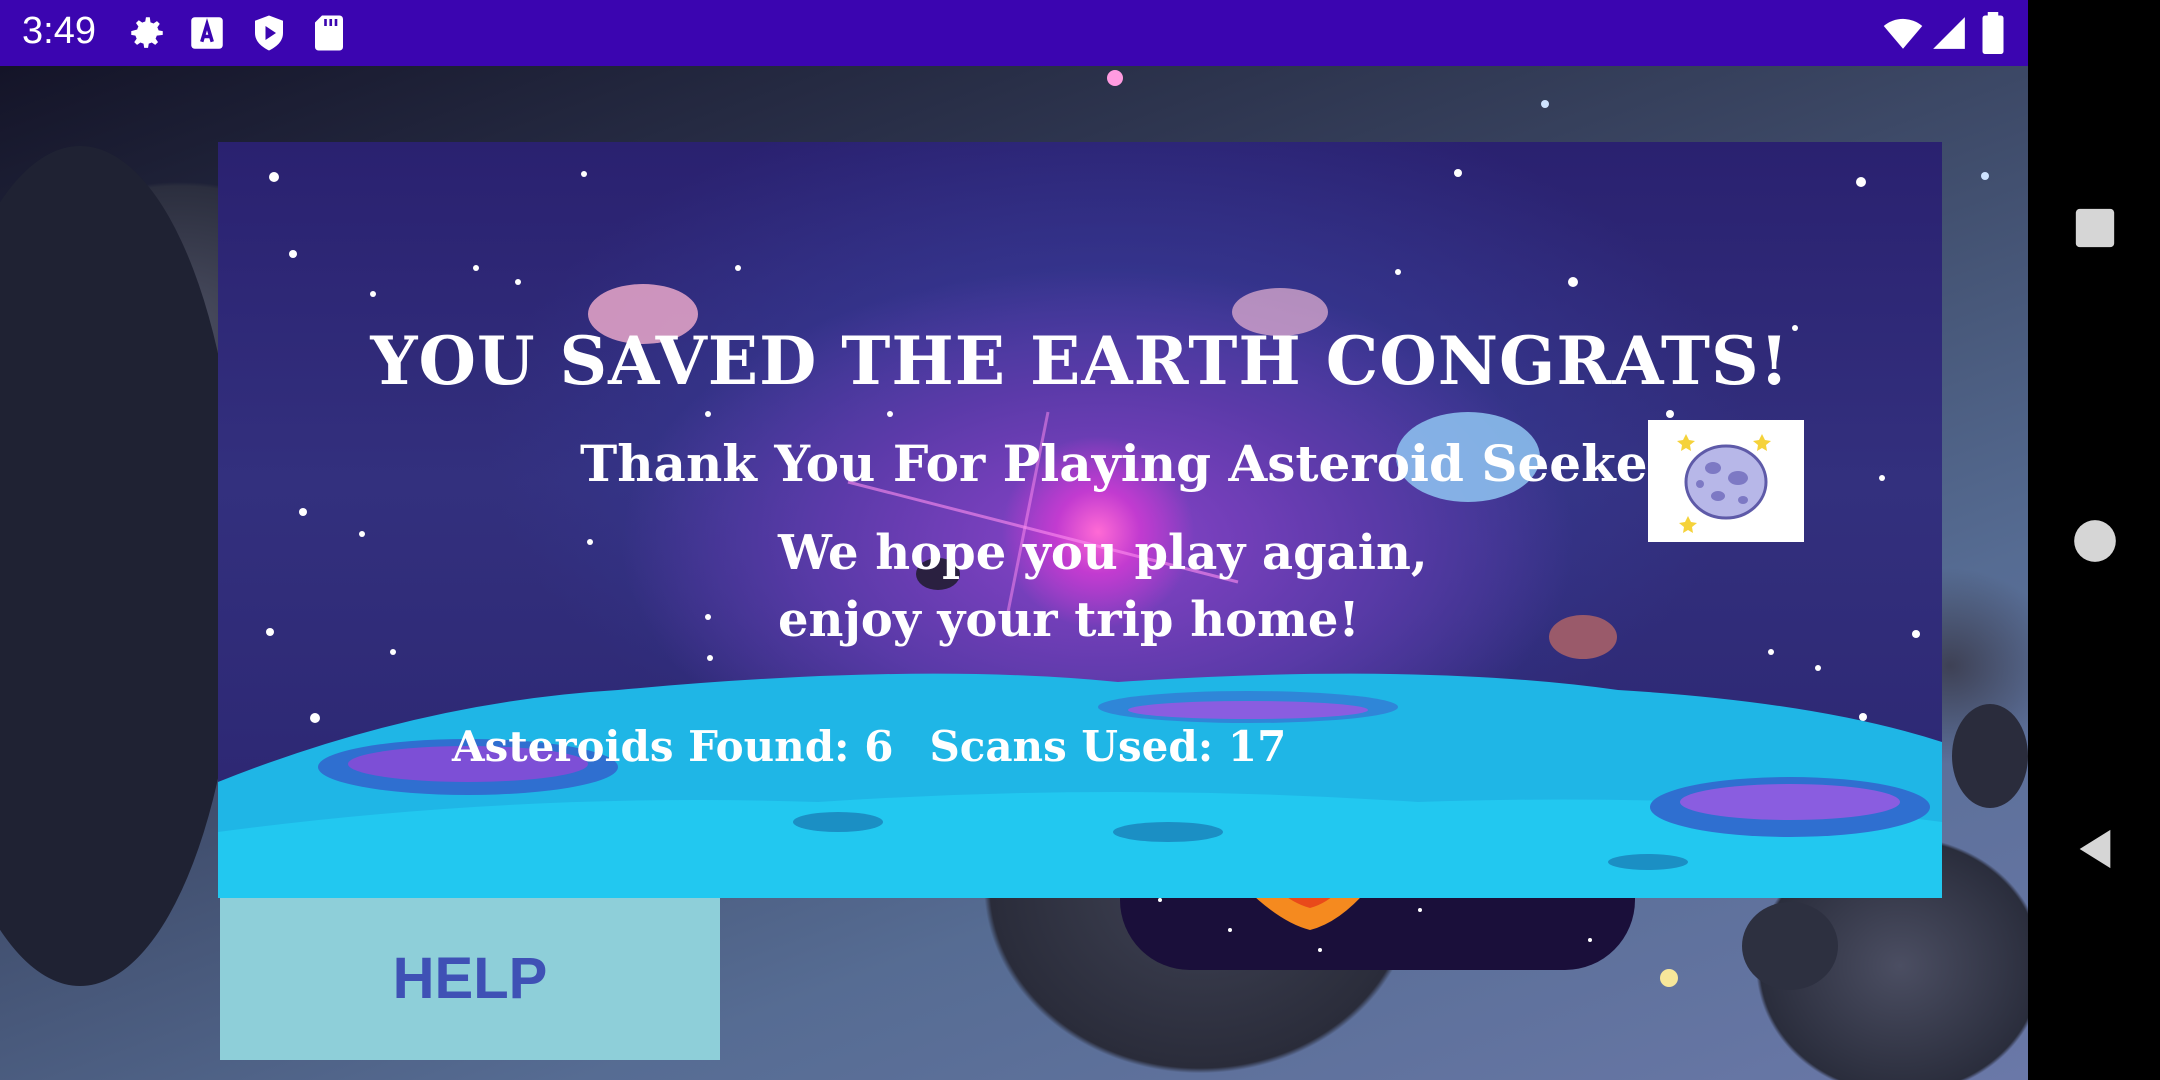 Image resolution: width=2160 pixels, height=1080 pixels. I want to click on battery-icon, so click(1993, 33).